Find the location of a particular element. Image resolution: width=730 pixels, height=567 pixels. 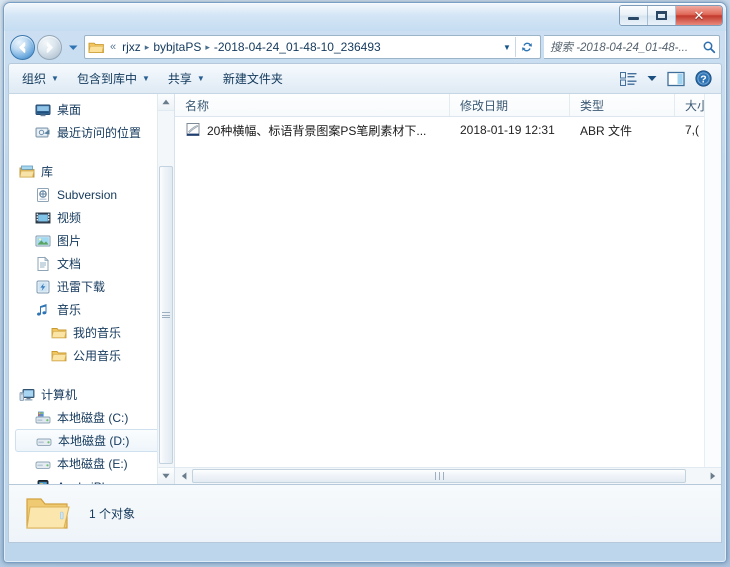

documents-icon is located at coordinates (43, 263).